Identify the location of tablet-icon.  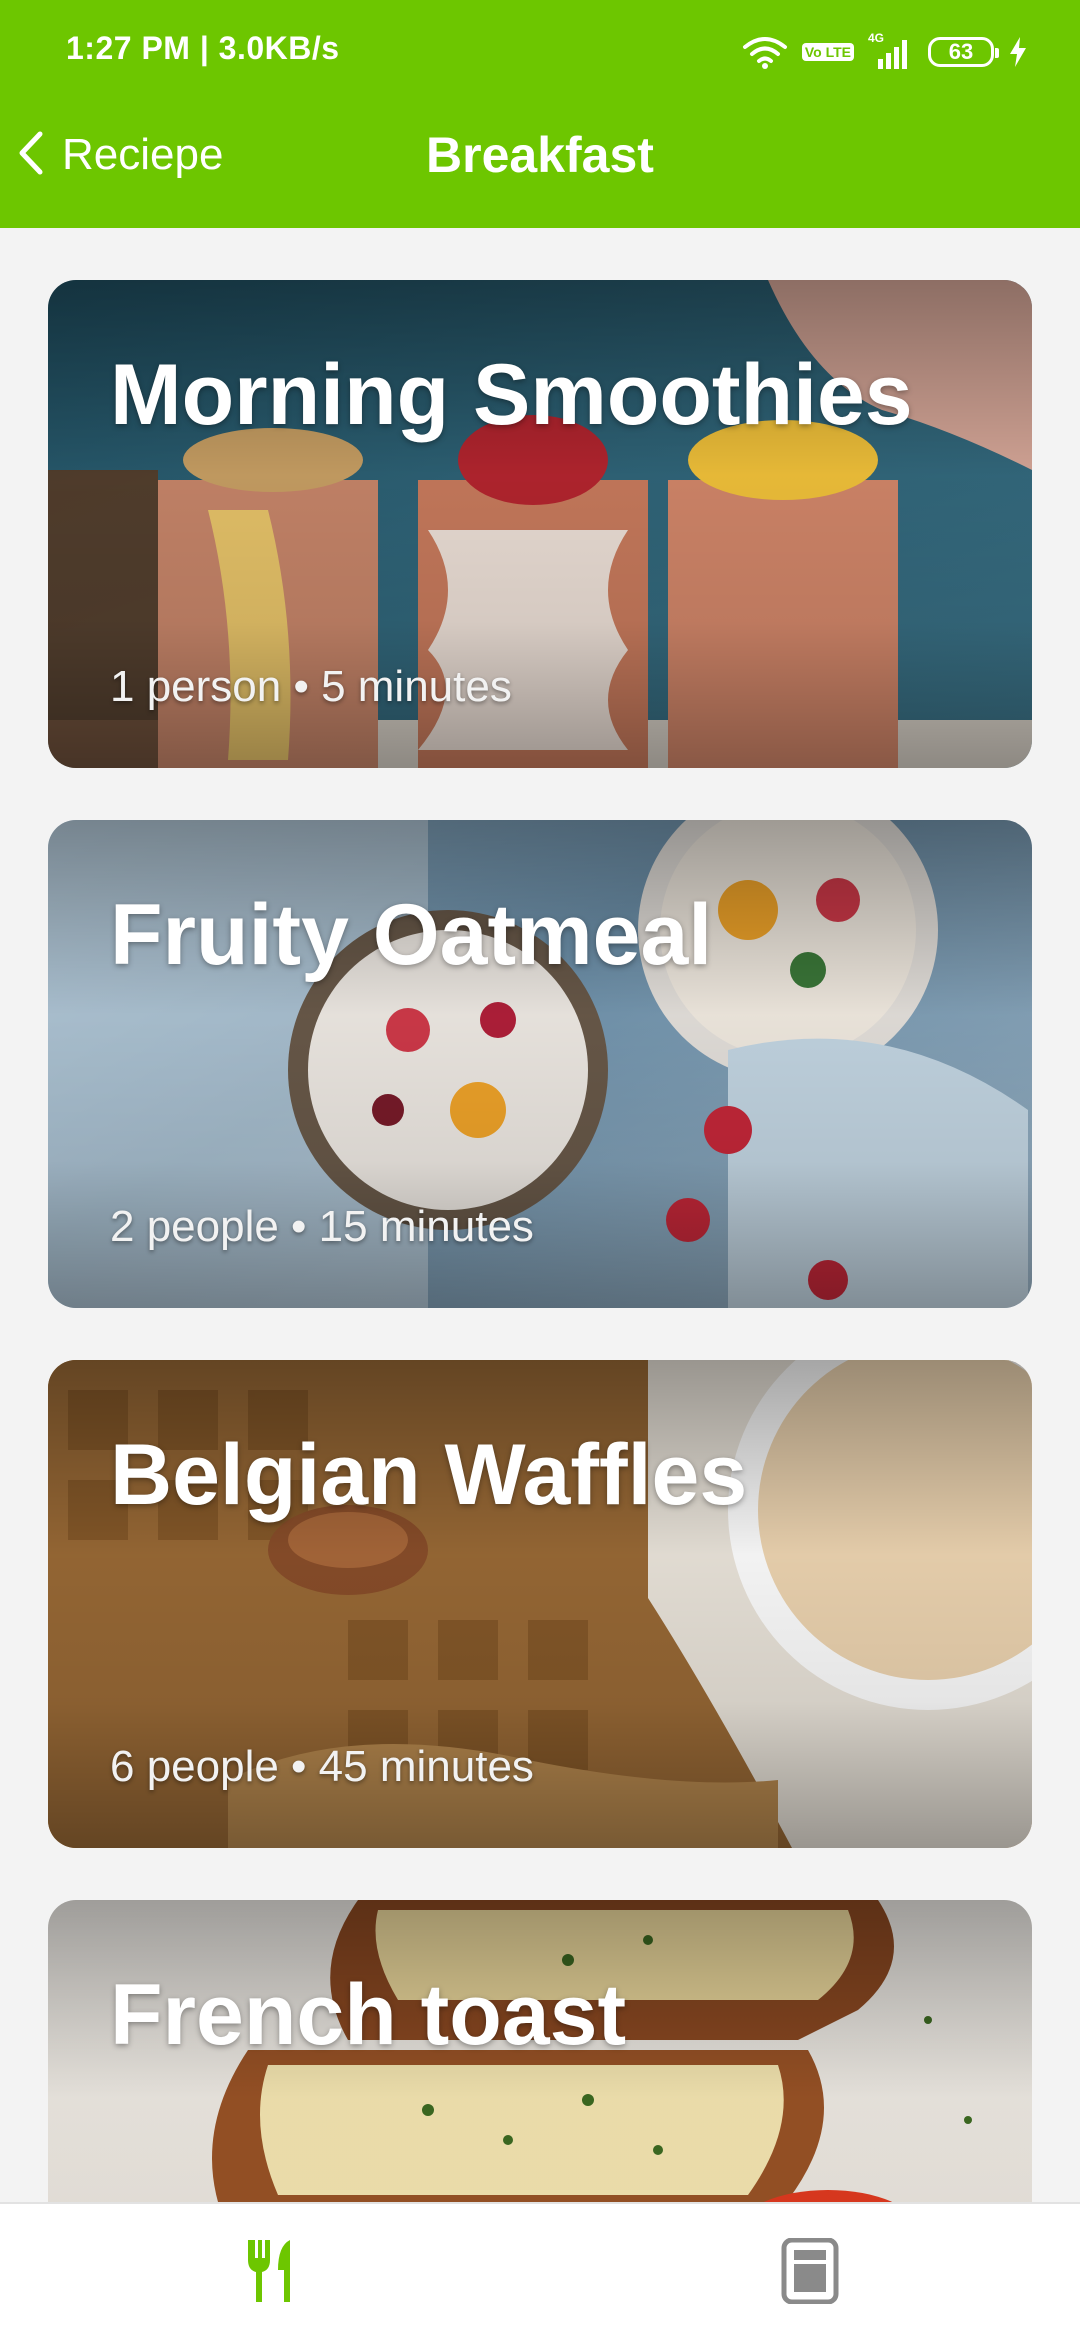
(810, 2273).